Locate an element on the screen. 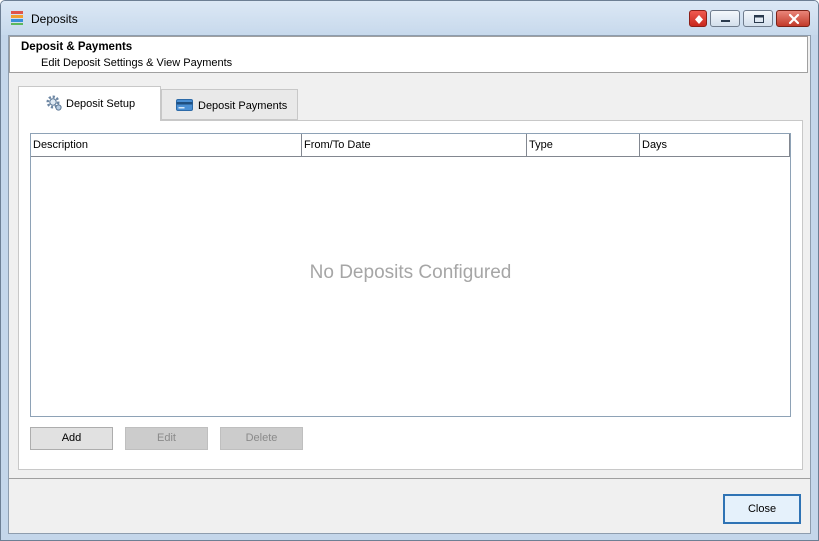 The height and width of the screenshot is (541, 819). title-bar: Deposits is located at coordinates (409, 18).